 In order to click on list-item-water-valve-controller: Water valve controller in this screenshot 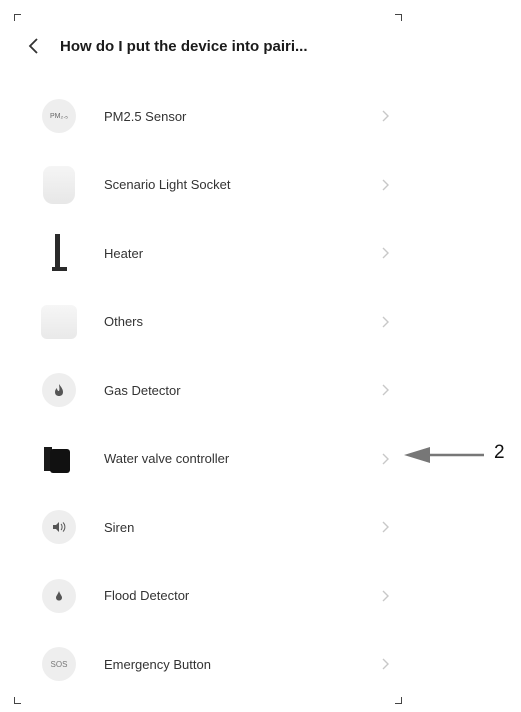, I will do `click(208, 459)`.